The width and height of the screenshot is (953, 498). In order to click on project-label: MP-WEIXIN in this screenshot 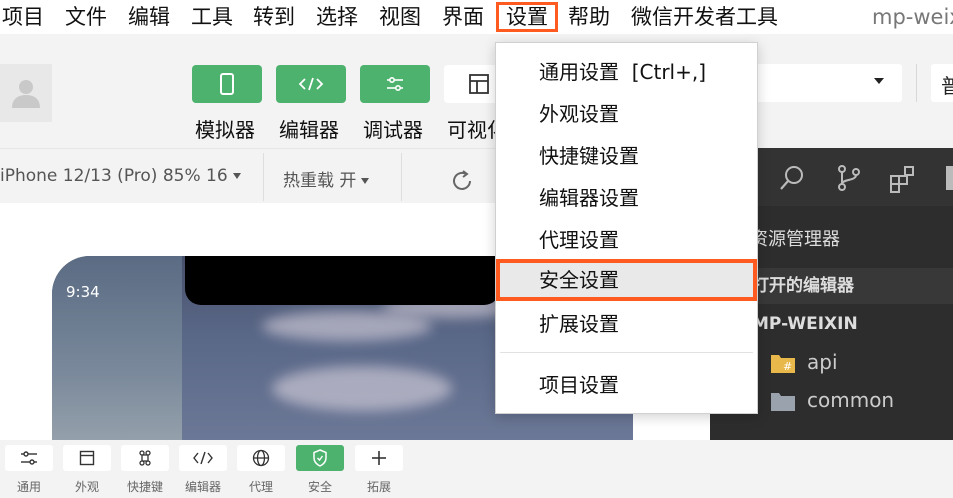, I will do `click(805, 324)`.